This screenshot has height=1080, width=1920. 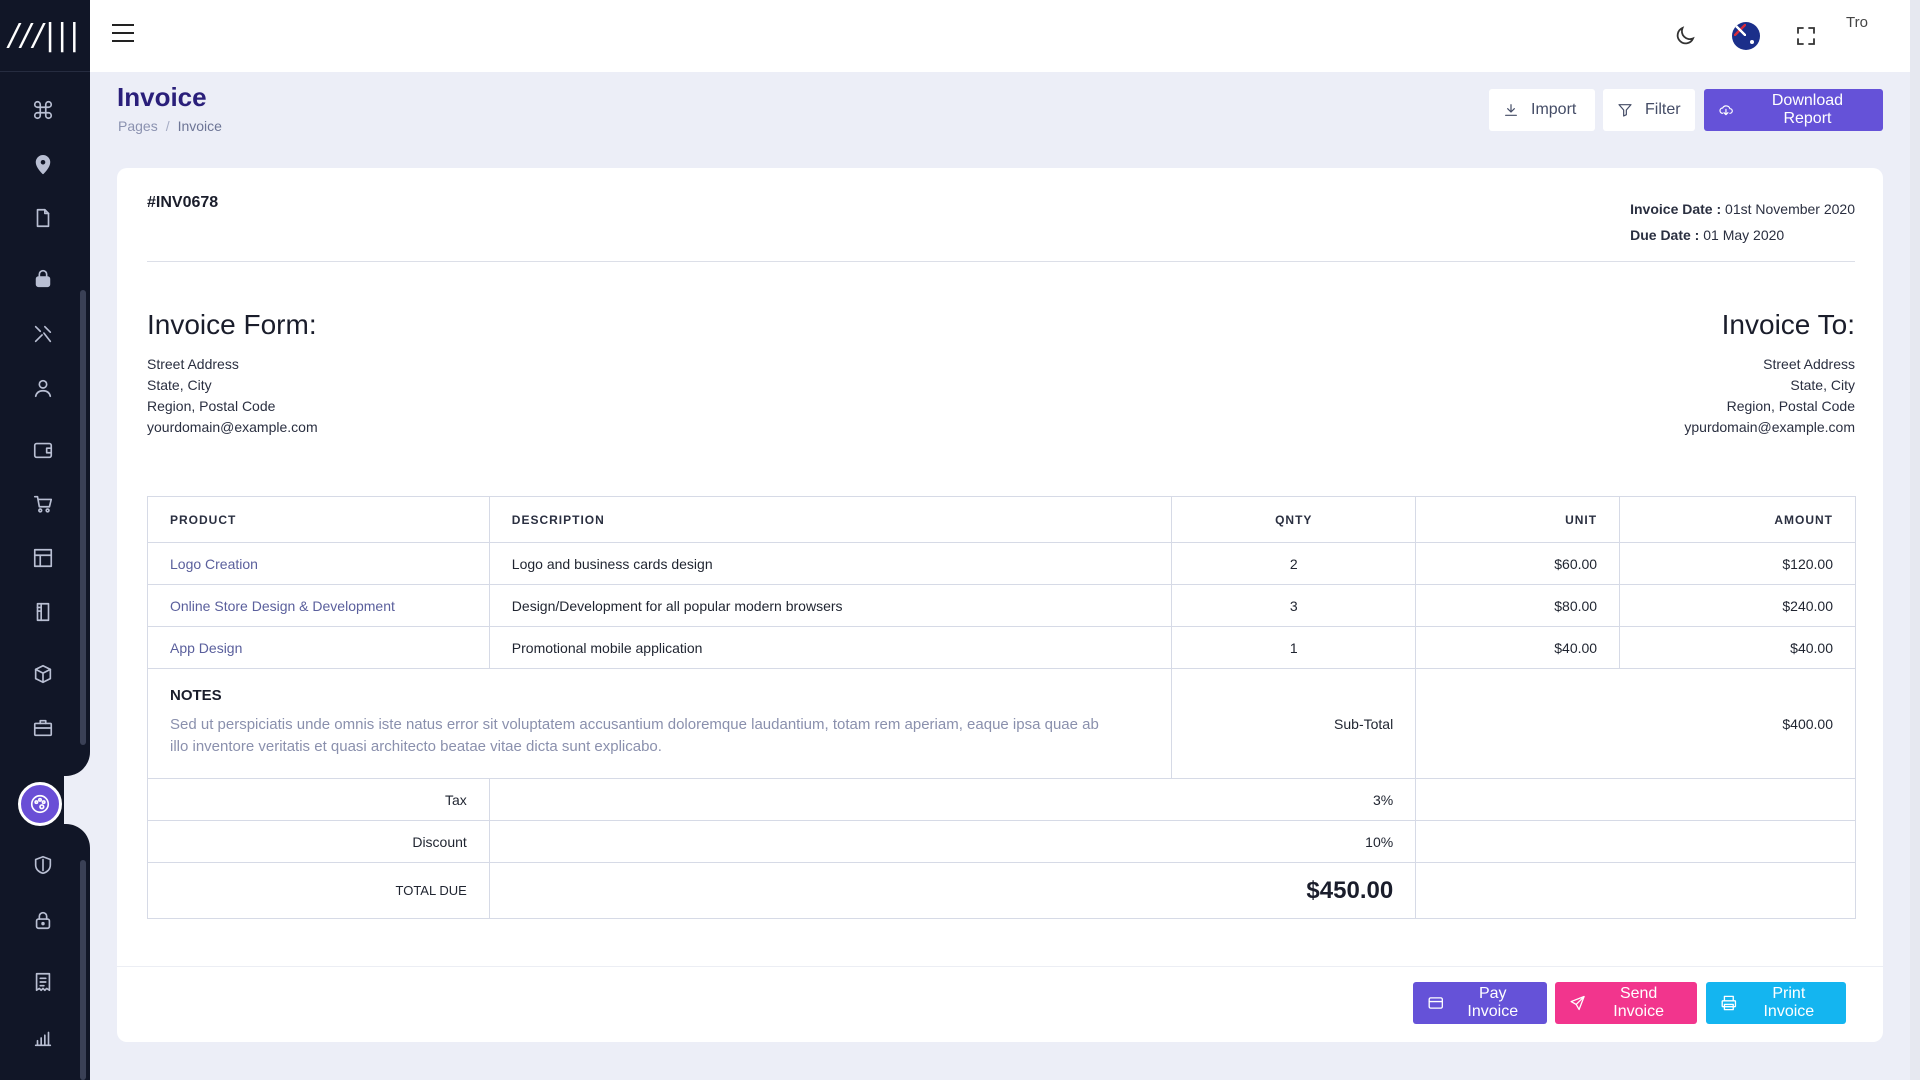 I want to click on due-date-value: 01 May 2020, so click(x=1744, y=235).